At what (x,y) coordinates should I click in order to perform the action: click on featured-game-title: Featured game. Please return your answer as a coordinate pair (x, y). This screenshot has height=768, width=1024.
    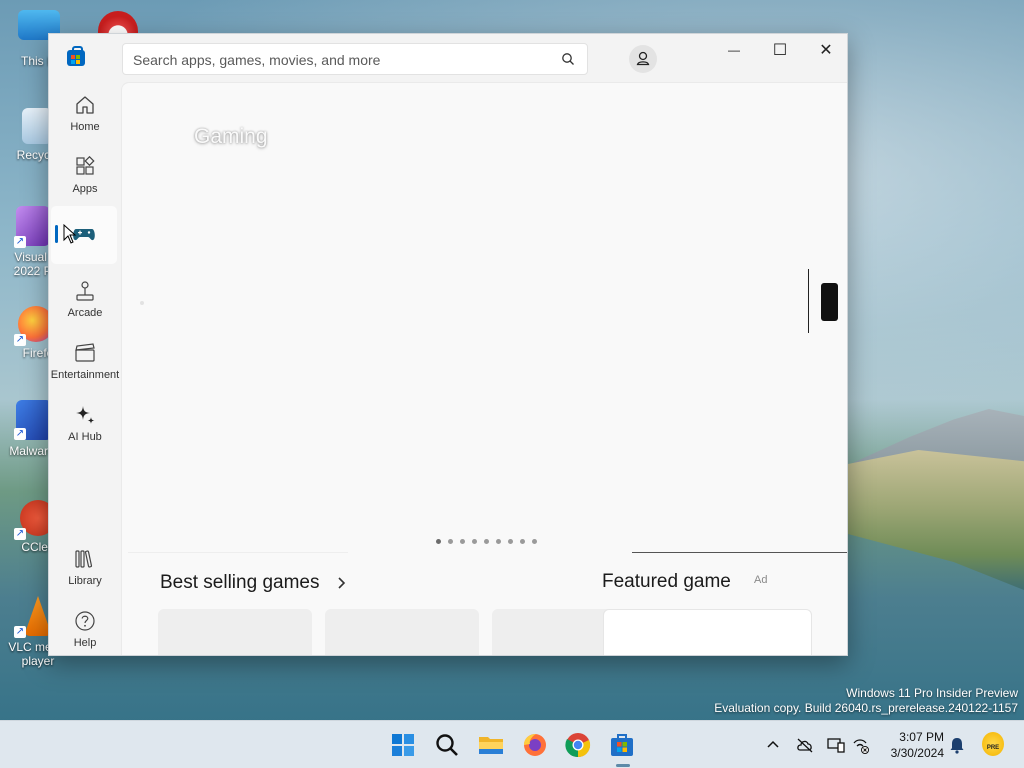
    Looking at the image, I should click on (666, 581).